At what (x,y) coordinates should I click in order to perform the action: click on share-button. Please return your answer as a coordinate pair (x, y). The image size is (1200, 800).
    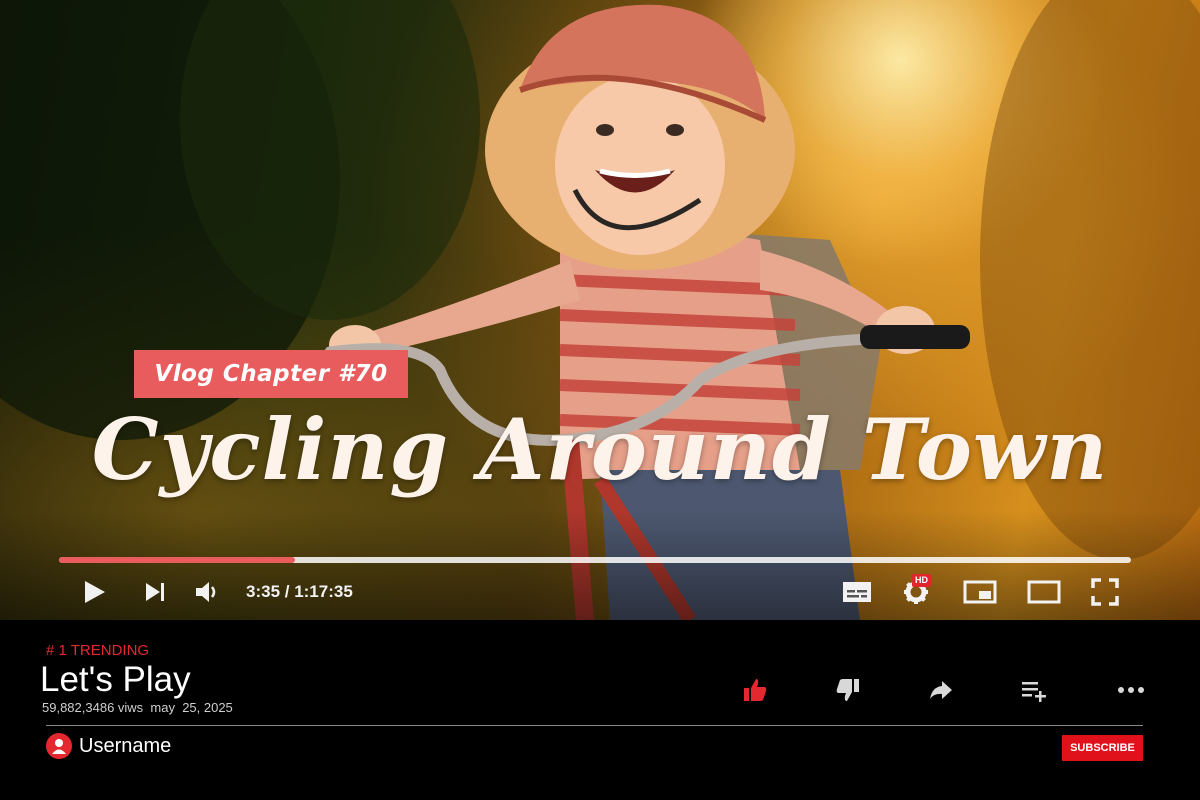
    Looking at the image, I should click on (941, 690).